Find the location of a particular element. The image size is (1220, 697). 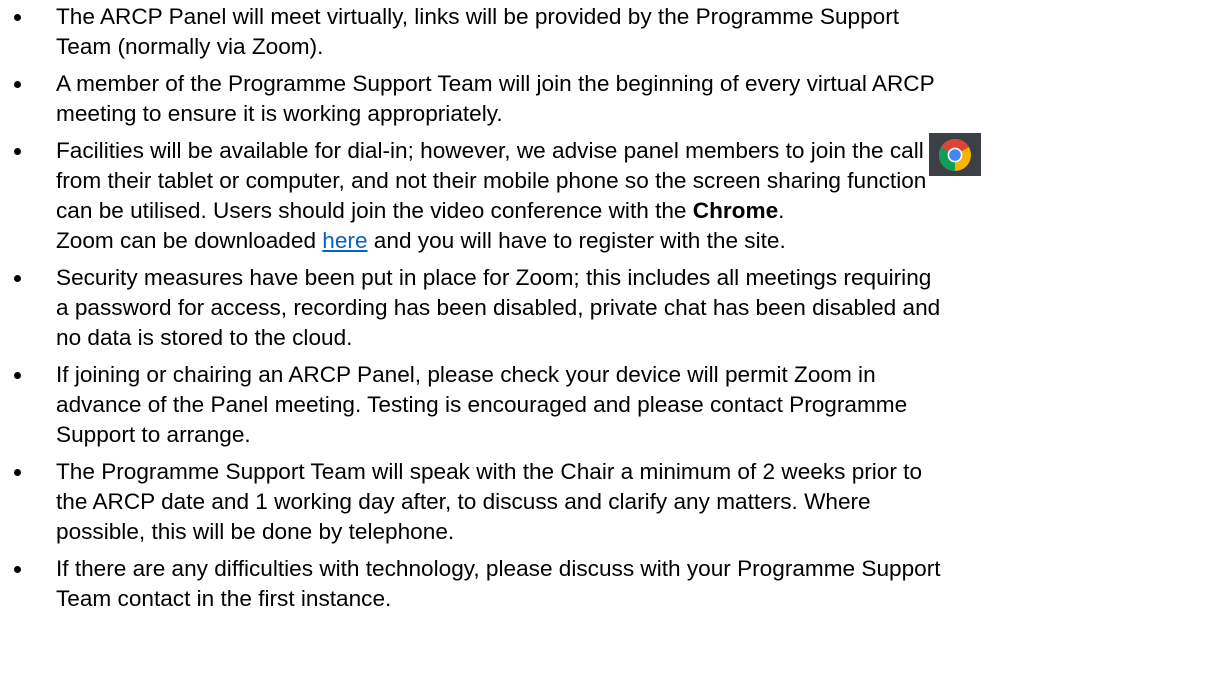

text-segment: . is located at coordinates (781, 210).